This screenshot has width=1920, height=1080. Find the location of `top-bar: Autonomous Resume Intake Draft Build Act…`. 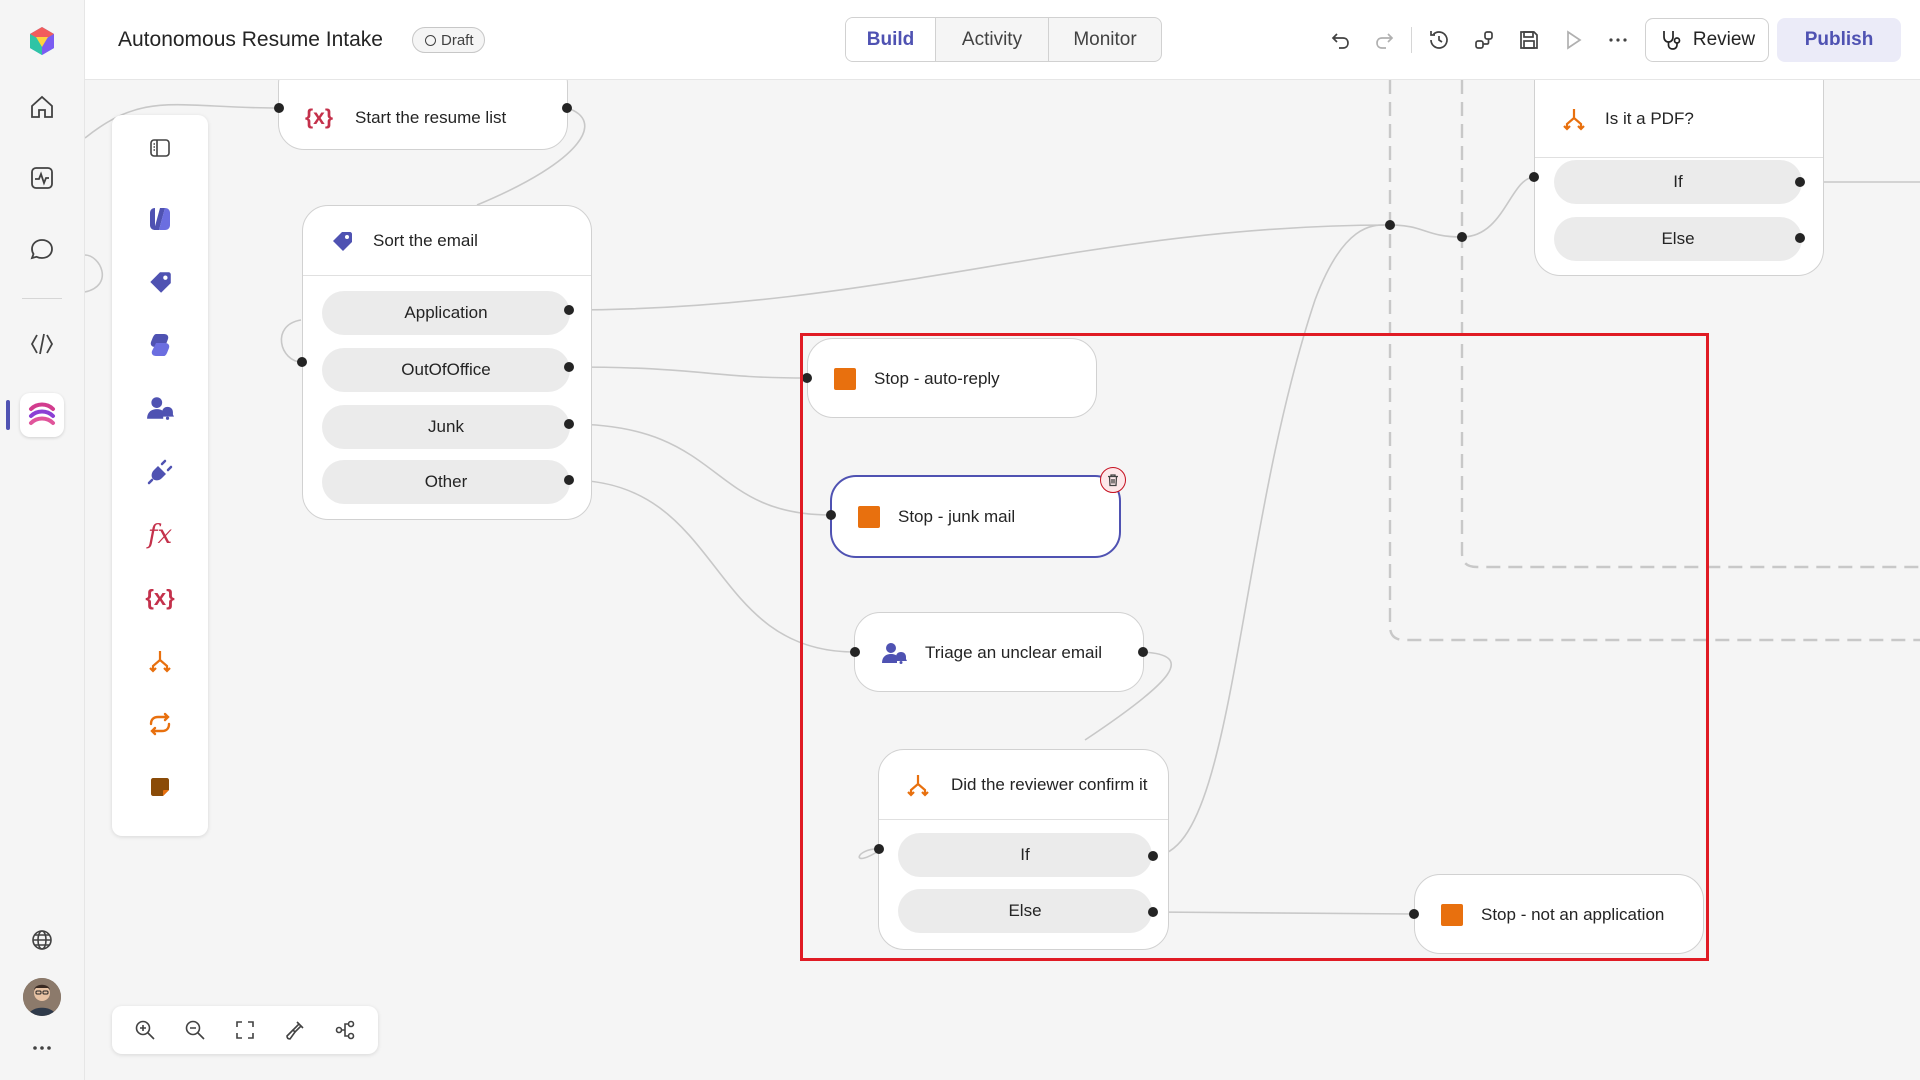

top-bar: Autonomous Resume Intake Draft Build Act… is located at coordinates (1002, 40).